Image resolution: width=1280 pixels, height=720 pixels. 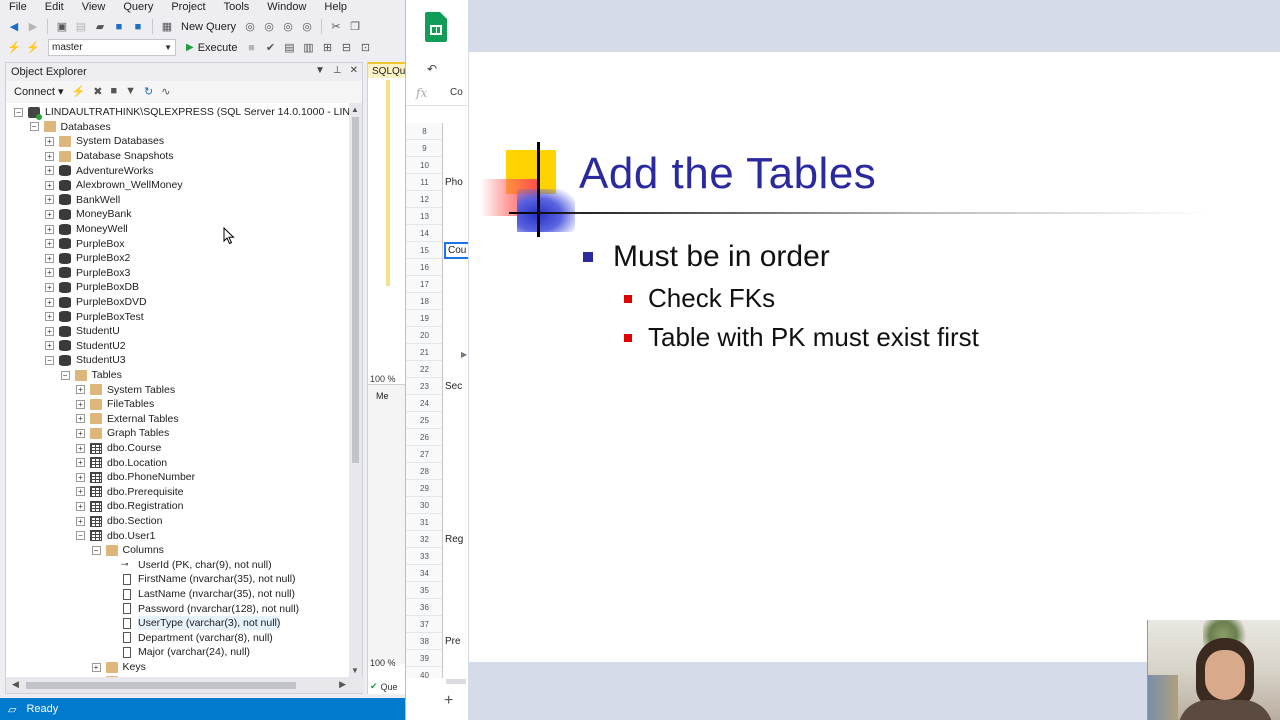 I want to click on row-number: 11, so click(x=424, y=182).